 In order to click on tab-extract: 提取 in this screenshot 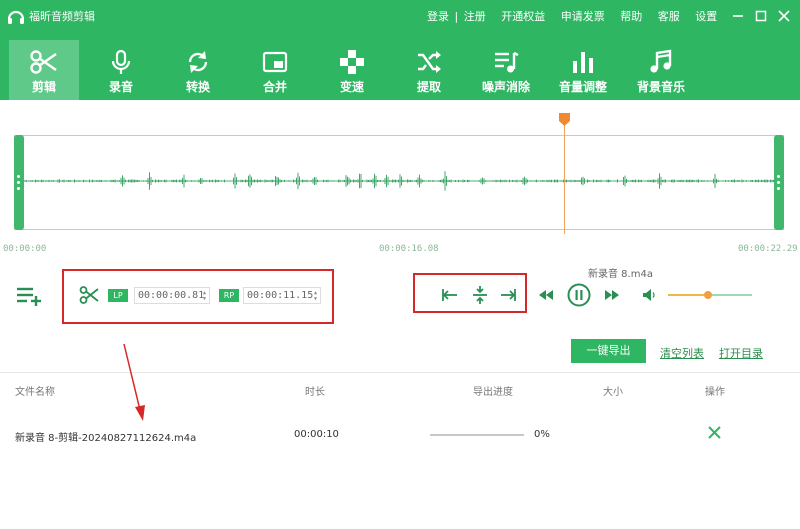, I will do `click(429, 70)`.